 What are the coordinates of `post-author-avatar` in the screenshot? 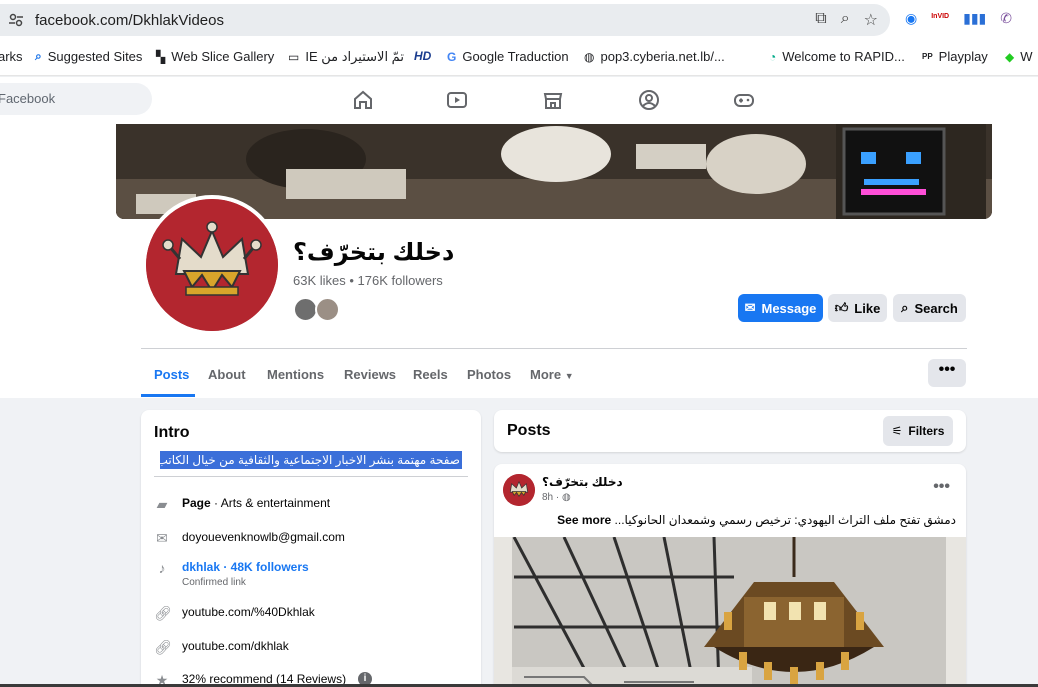 It's located at (519, 490).